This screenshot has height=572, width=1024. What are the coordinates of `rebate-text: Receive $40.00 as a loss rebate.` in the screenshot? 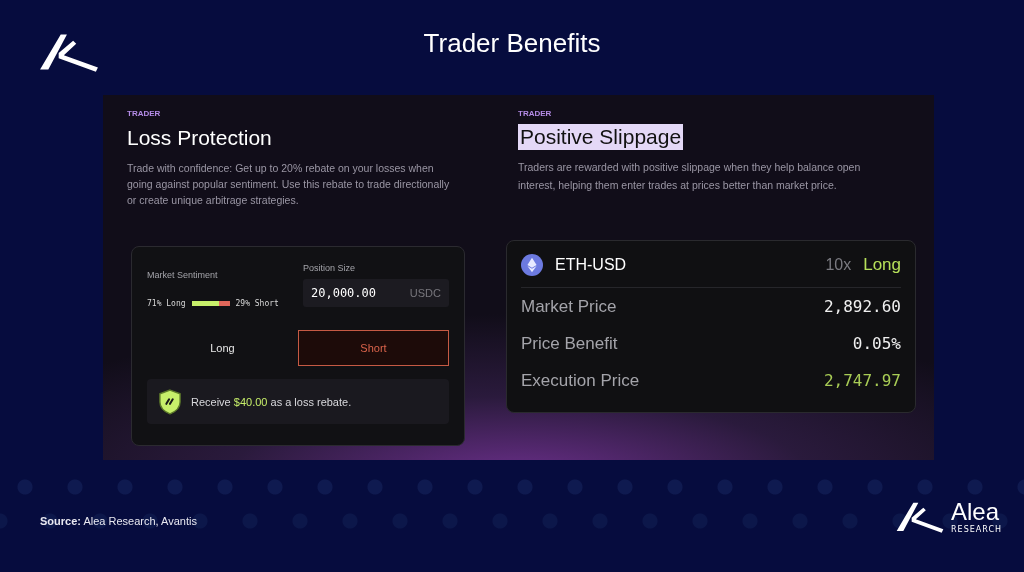 It's located at (271, 401).